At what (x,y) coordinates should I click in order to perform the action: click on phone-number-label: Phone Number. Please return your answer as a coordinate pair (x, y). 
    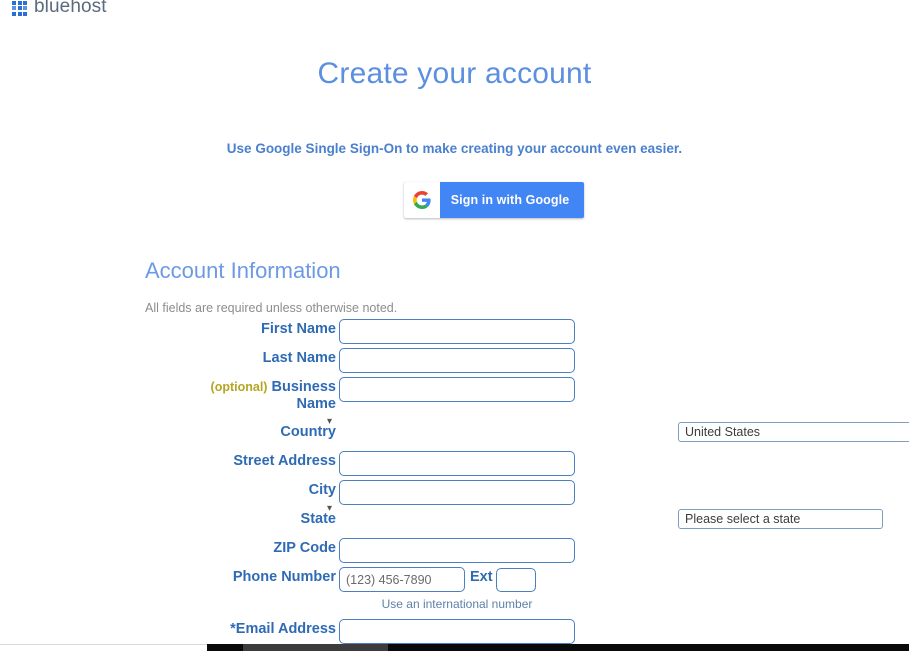
    Looking at the image, I should click on (284, 577).